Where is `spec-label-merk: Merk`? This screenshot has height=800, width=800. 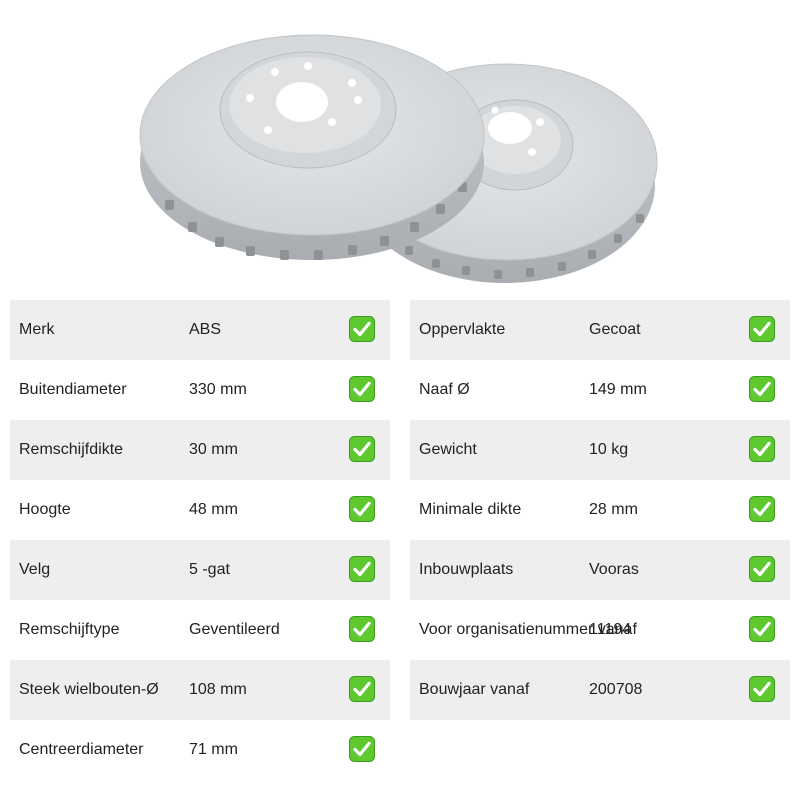
spec-label-merk: Merk is located at coordinates (37, 329).